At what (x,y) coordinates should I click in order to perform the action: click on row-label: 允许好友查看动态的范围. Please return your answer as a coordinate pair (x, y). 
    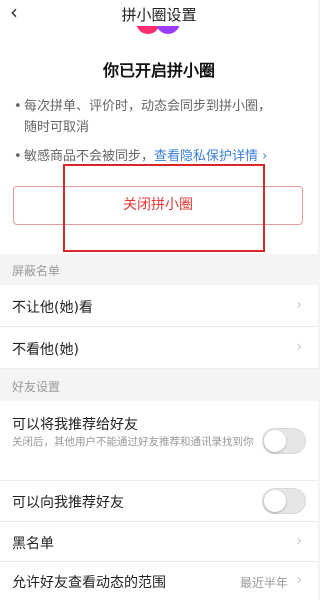
    Looking at the image, I should click on (89, 583).